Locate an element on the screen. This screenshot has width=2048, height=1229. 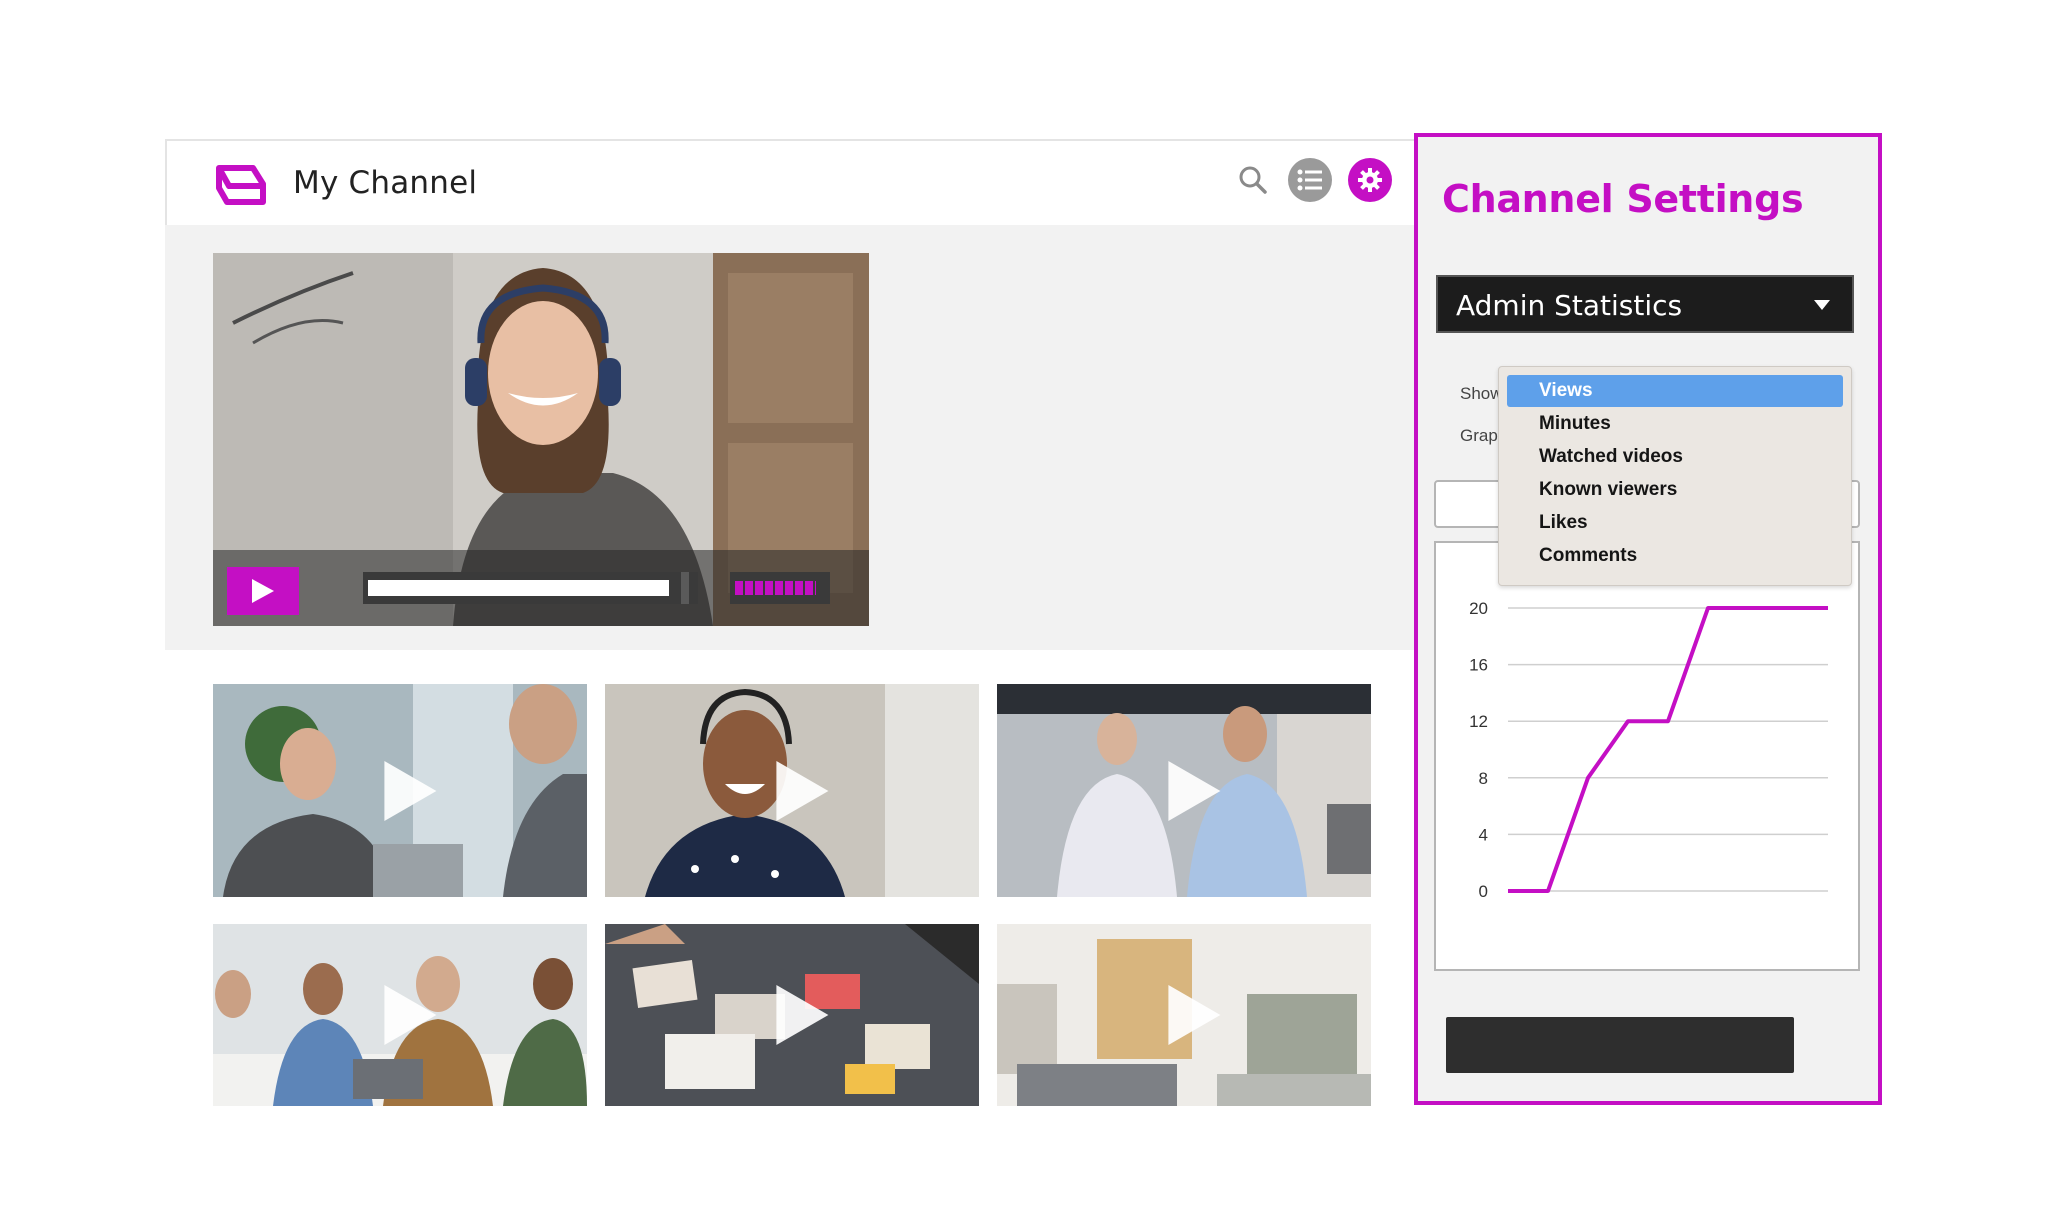
featured-video is located at coordinates (541, 439).